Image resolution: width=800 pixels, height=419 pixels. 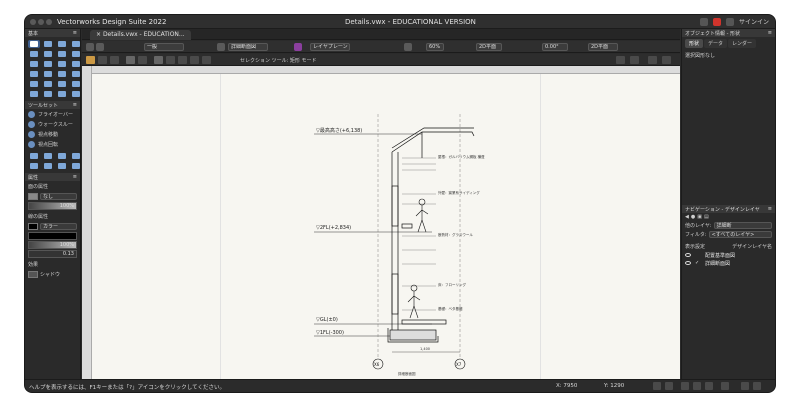 What do you see at coordinates (48, 94) in the screenshot?
I see `trim-tool` at bounding box center [48, 94].